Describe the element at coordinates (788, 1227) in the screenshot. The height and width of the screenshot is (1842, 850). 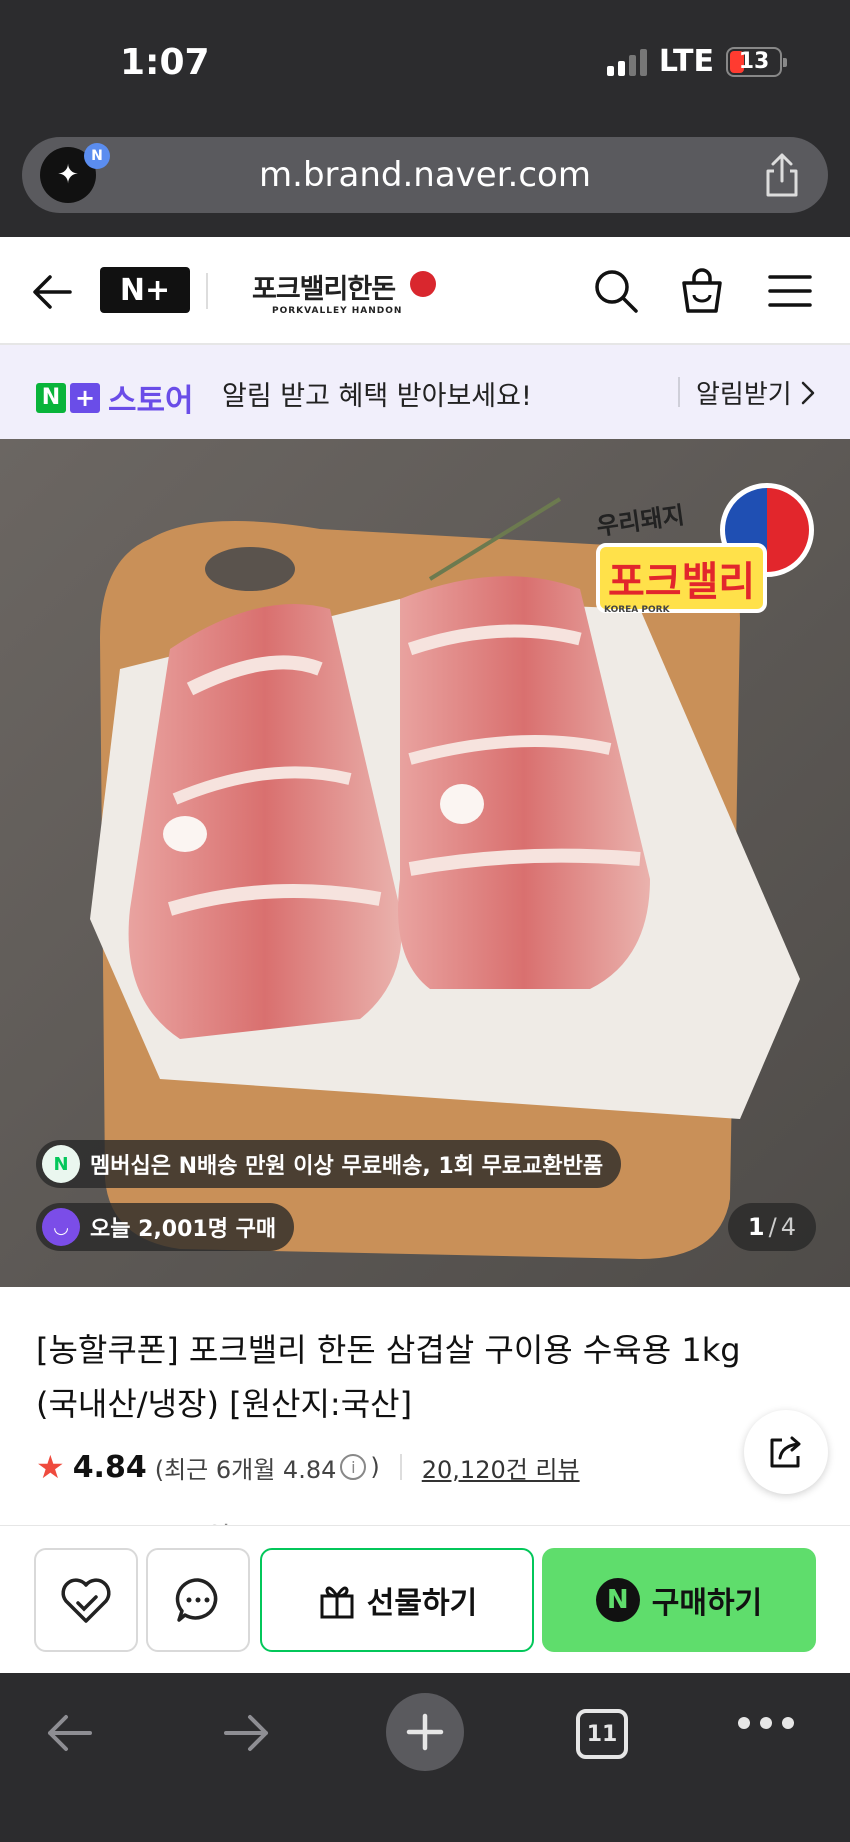
I see `image-total: 4` at that location.